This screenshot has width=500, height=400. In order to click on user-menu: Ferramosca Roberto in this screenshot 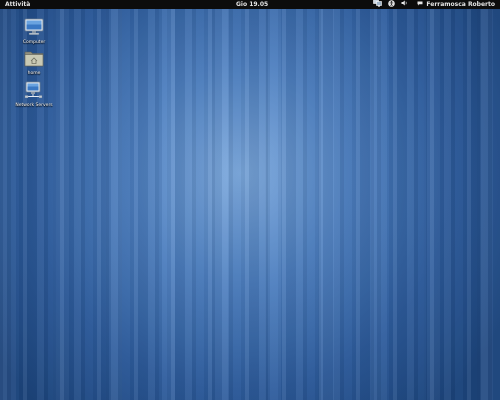, I will do `click(456, 4)`.